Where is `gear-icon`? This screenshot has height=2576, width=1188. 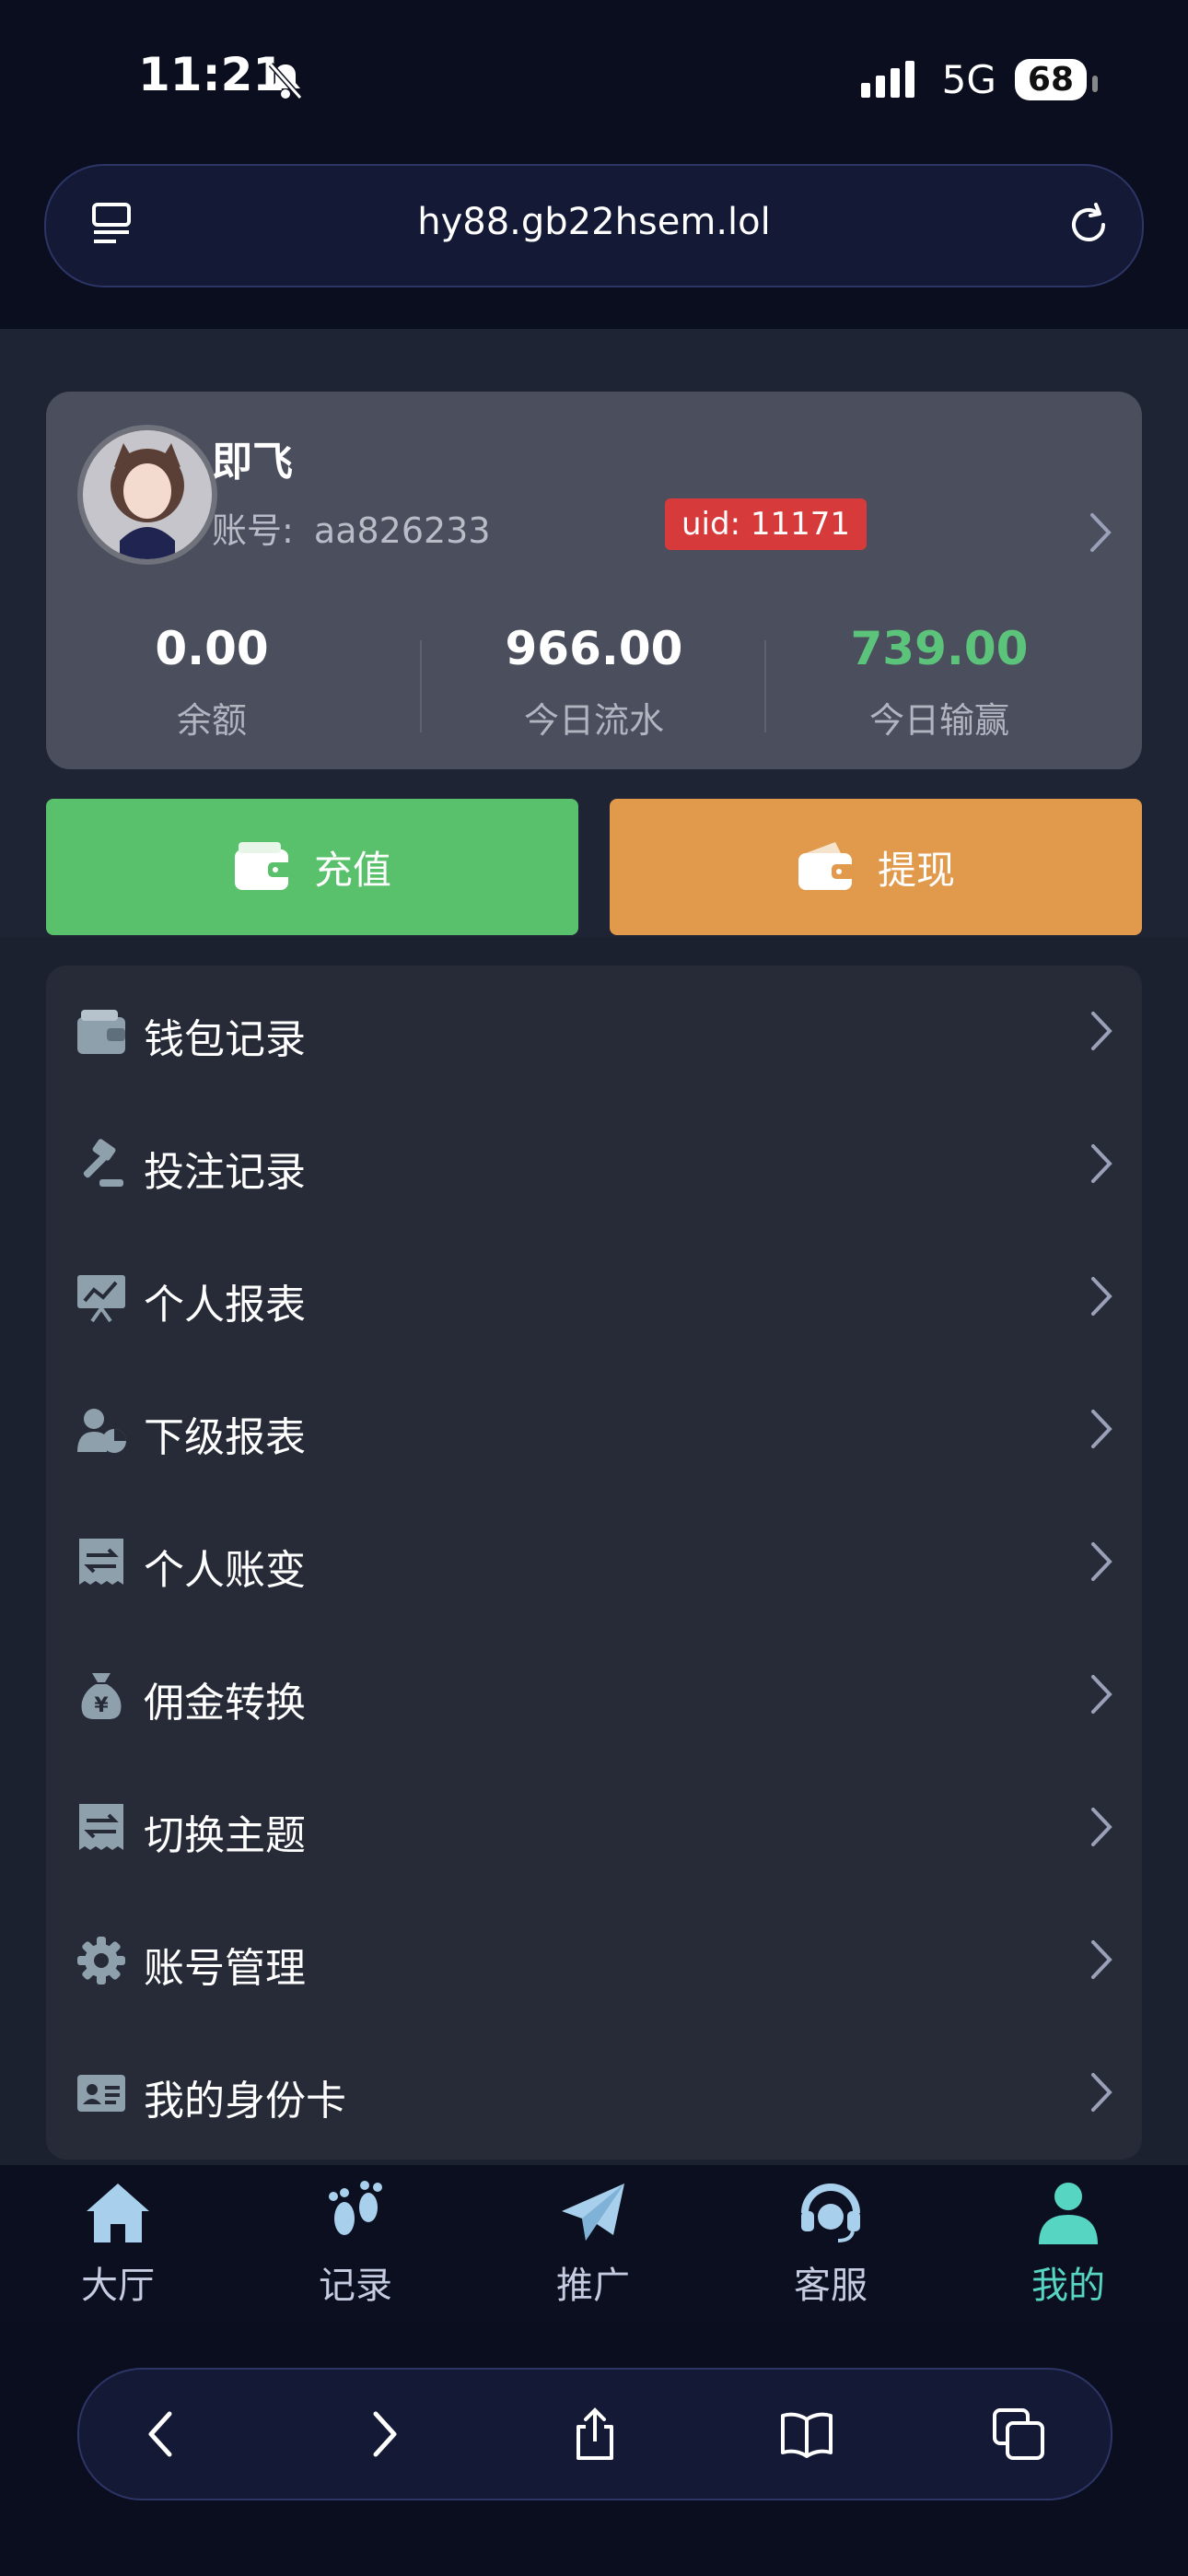
gear-icon is located at coordinates (101, 1961).